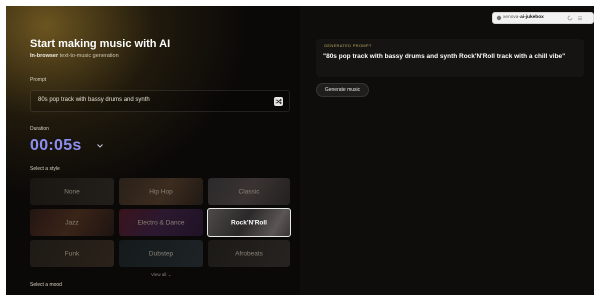 The width and height of the screenshot is (600, 301). I want to click on style-option-label: Rock'N'Roll, so click(249, 222).